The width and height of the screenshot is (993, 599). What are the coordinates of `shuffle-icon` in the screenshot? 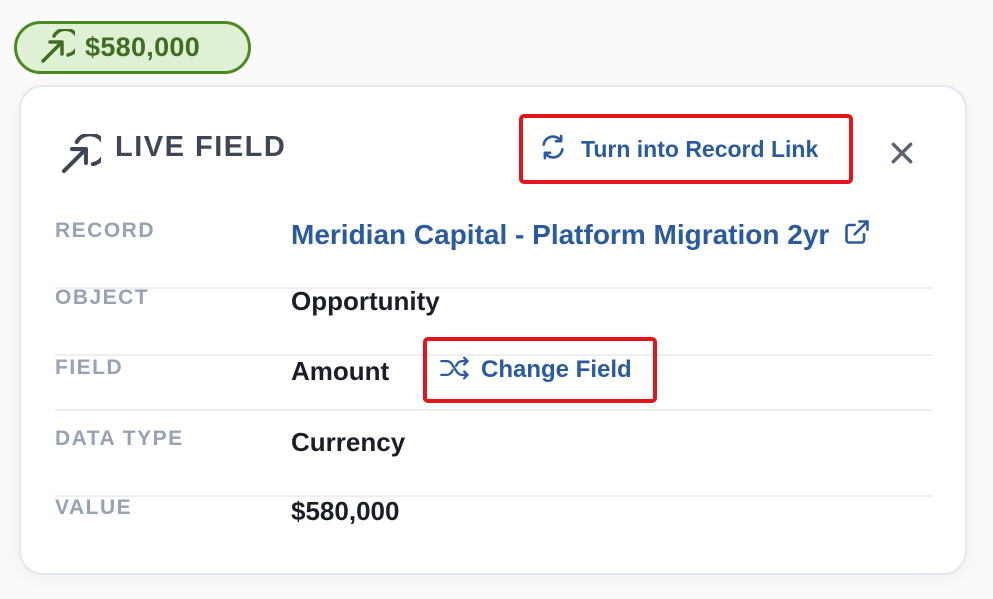 It's located at (455, 370).